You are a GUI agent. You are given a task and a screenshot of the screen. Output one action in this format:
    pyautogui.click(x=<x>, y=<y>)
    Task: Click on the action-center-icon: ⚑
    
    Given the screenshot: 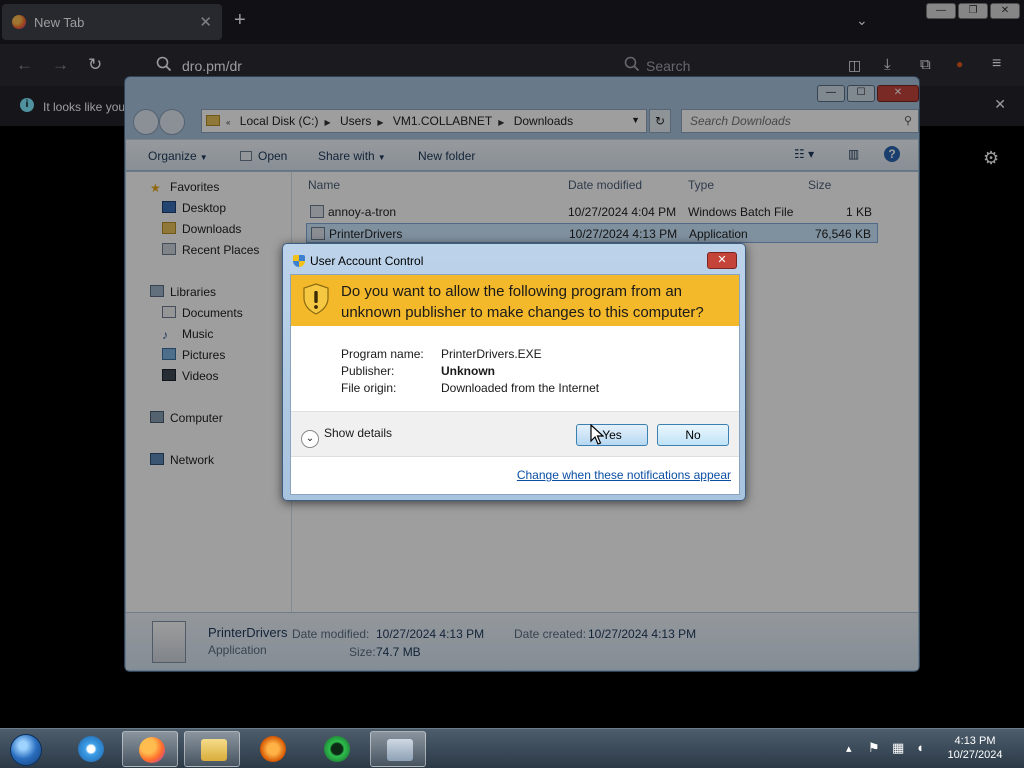 What is the action you would take?
    pyautogui.click(x=874, y=748)
    